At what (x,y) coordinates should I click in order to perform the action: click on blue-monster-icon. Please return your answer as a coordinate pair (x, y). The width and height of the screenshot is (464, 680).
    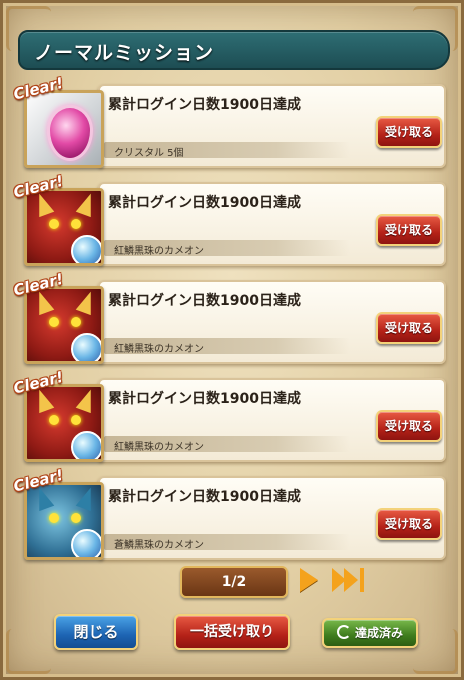
    Looking at the image, I should click on (64, 521).